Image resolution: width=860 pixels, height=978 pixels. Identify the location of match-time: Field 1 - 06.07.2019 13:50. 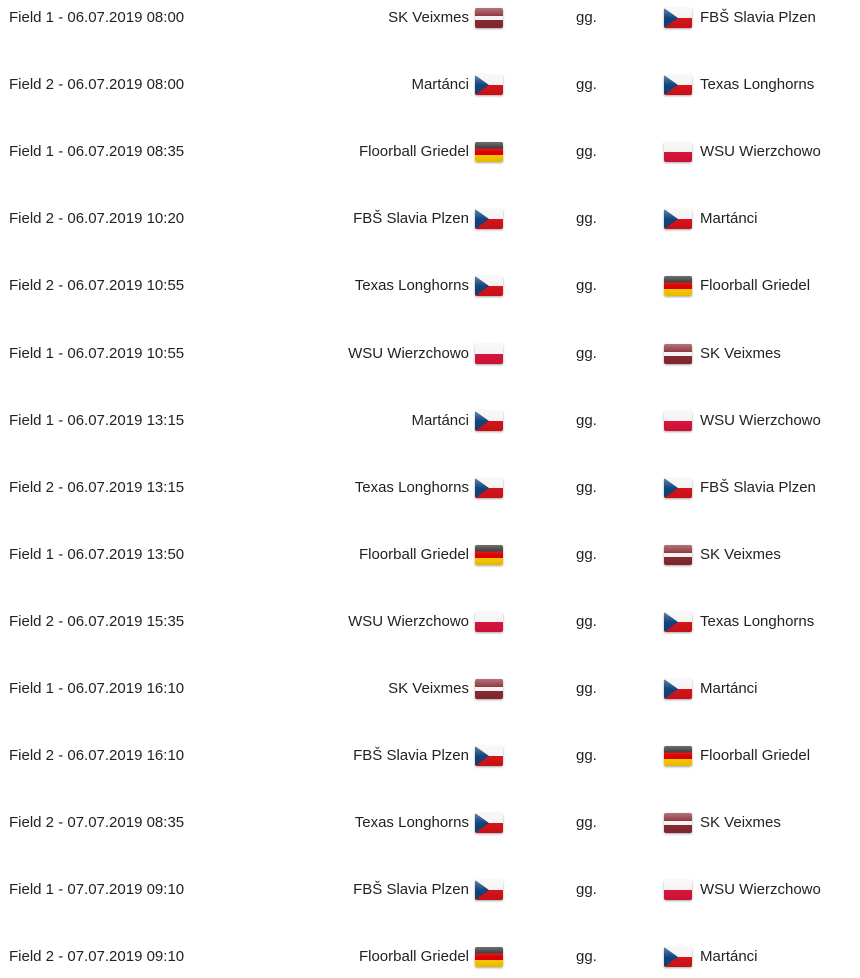
(97, 554).